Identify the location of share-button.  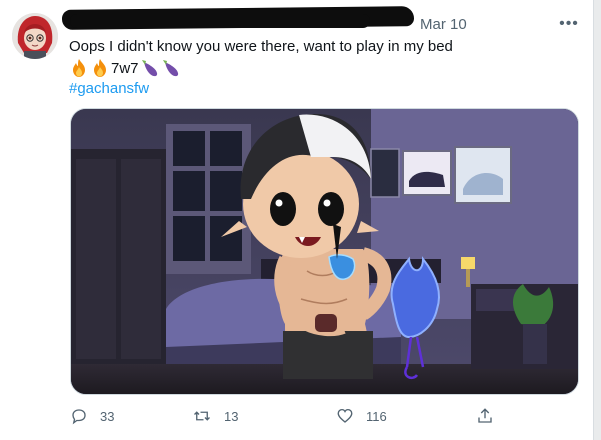
(485, 416).